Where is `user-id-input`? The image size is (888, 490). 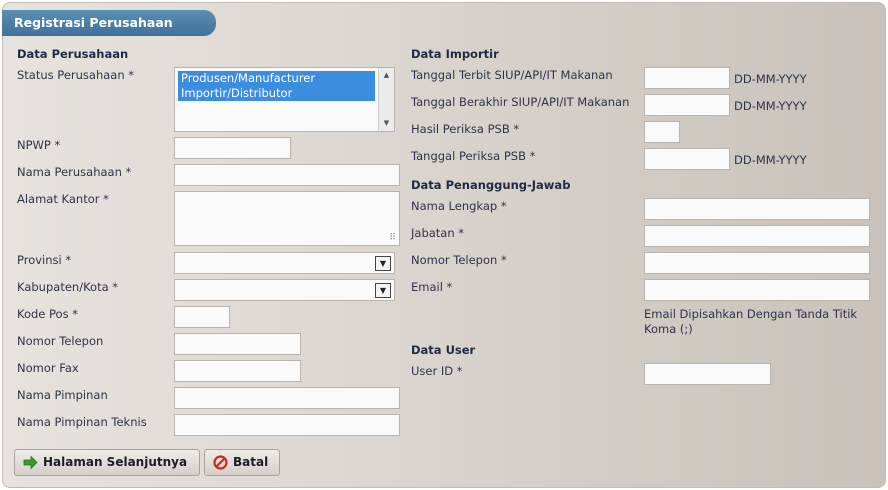
user-id-input is located at coordinates (707, 374).